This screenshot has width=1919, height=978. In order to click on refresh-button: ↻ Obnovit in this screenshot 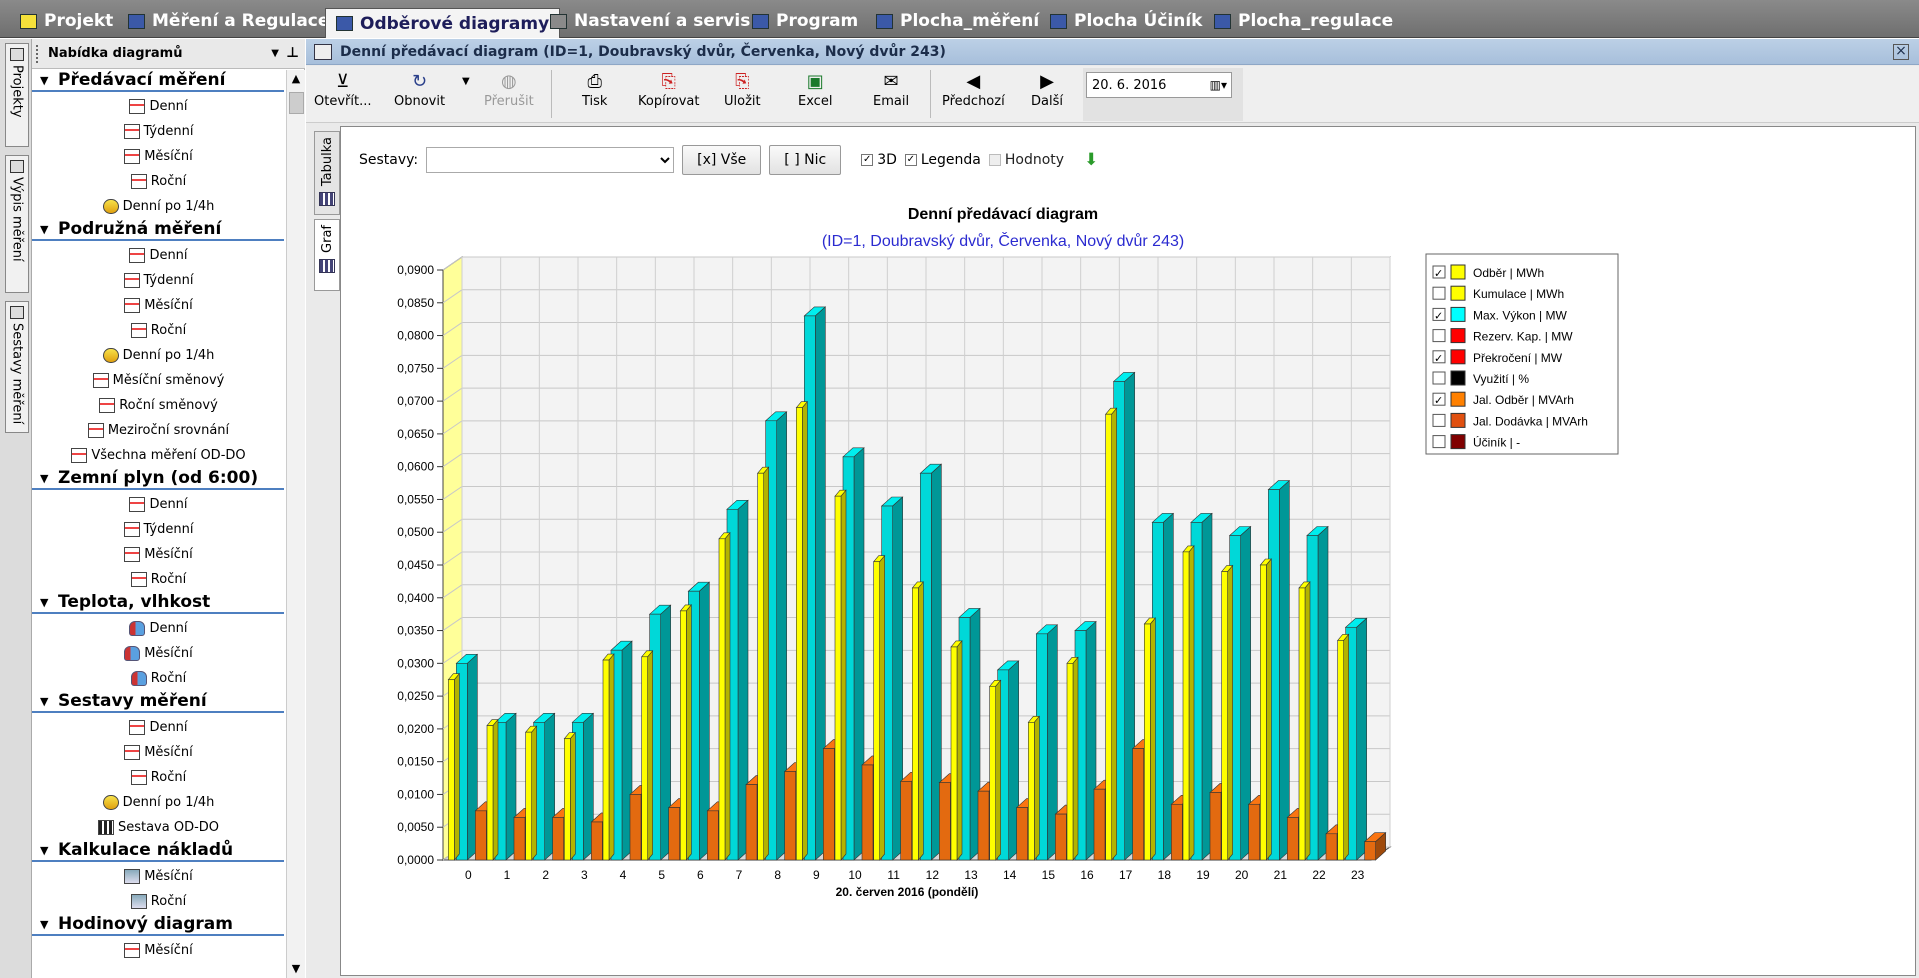, I will do `click(419, 89)`.